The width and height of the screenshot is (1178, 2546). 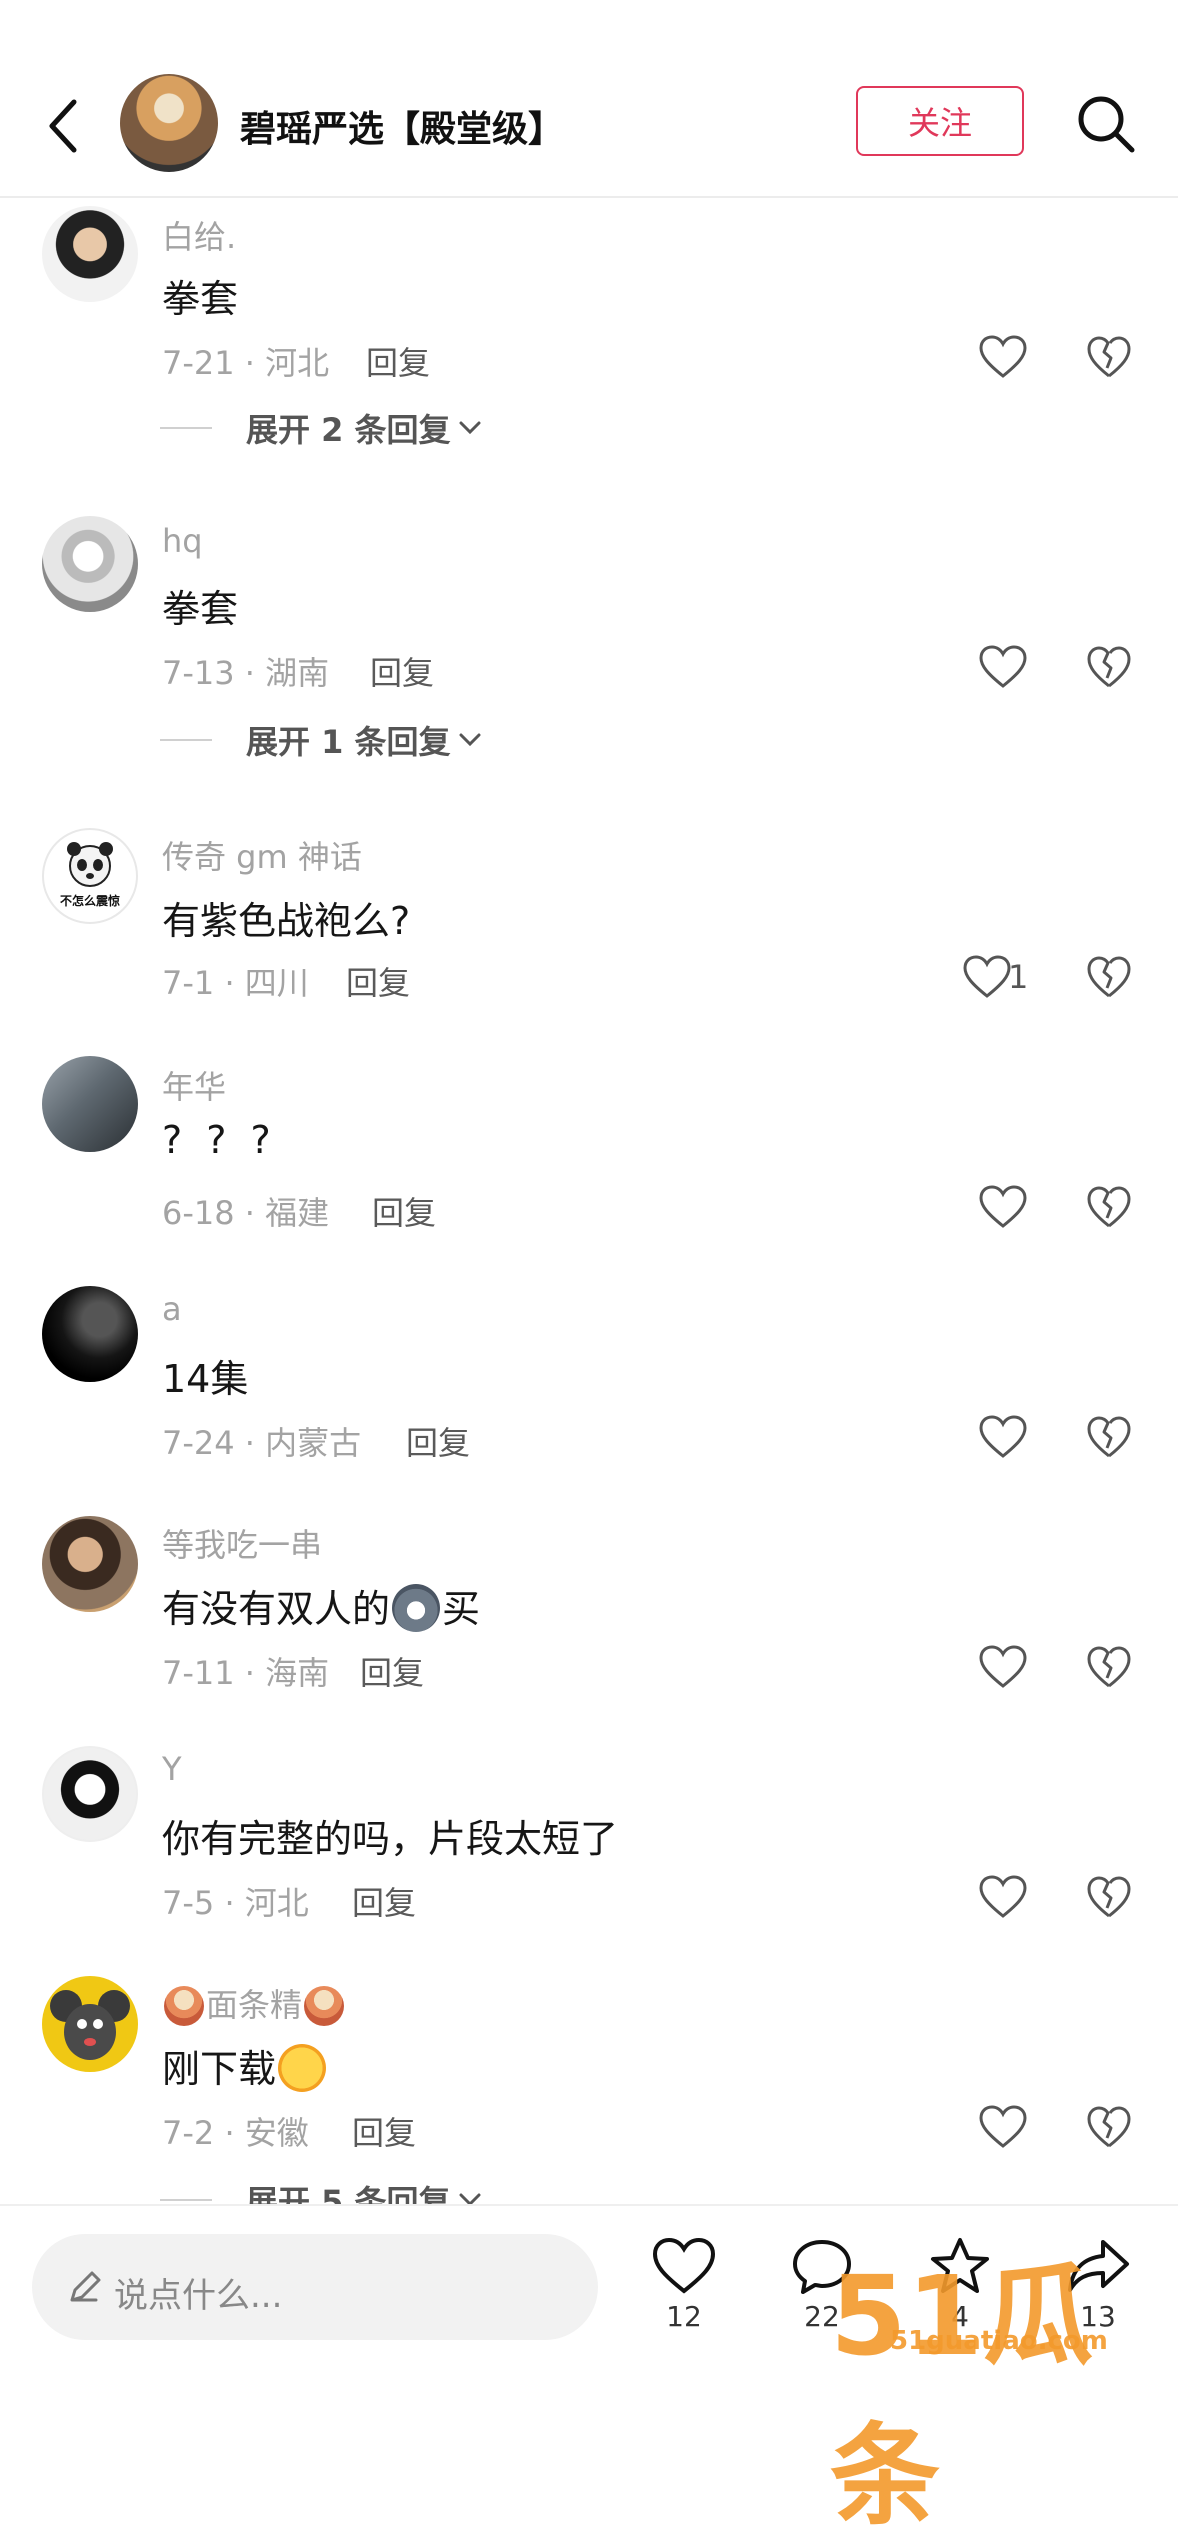 What do you see at coordinates (262, 855) in the screenshot?
I see `comment-username: 传奇 gm 神话` at bounding box center [262, 855].